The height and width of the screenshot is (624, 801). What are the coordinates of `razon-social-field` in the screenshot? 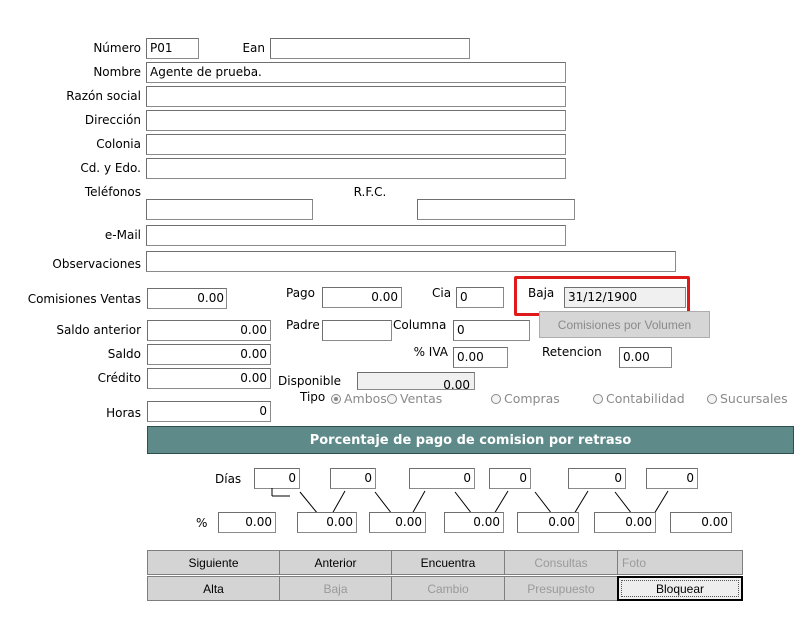 It's located at (356, 96).